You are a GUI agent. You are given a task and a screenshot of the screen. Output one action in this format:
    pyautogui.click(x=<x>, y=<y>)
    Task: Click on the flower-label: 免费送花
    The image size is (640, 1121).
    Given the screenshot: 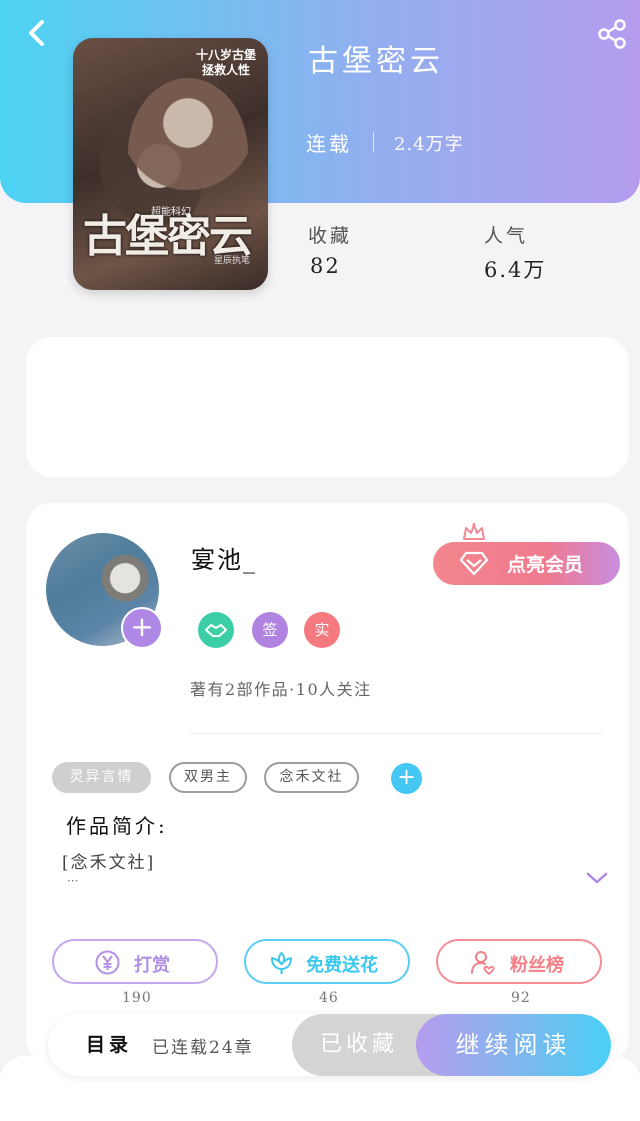 What is the action you would take?
    pyautogui.click(x=342, y=965)
    